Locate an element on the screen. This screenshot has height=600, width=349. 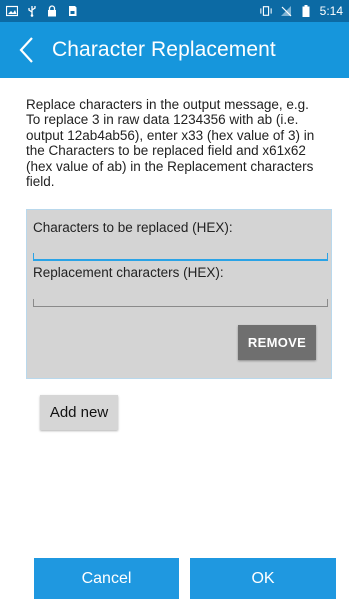
usb-icon is located at coordinates (32, 11).